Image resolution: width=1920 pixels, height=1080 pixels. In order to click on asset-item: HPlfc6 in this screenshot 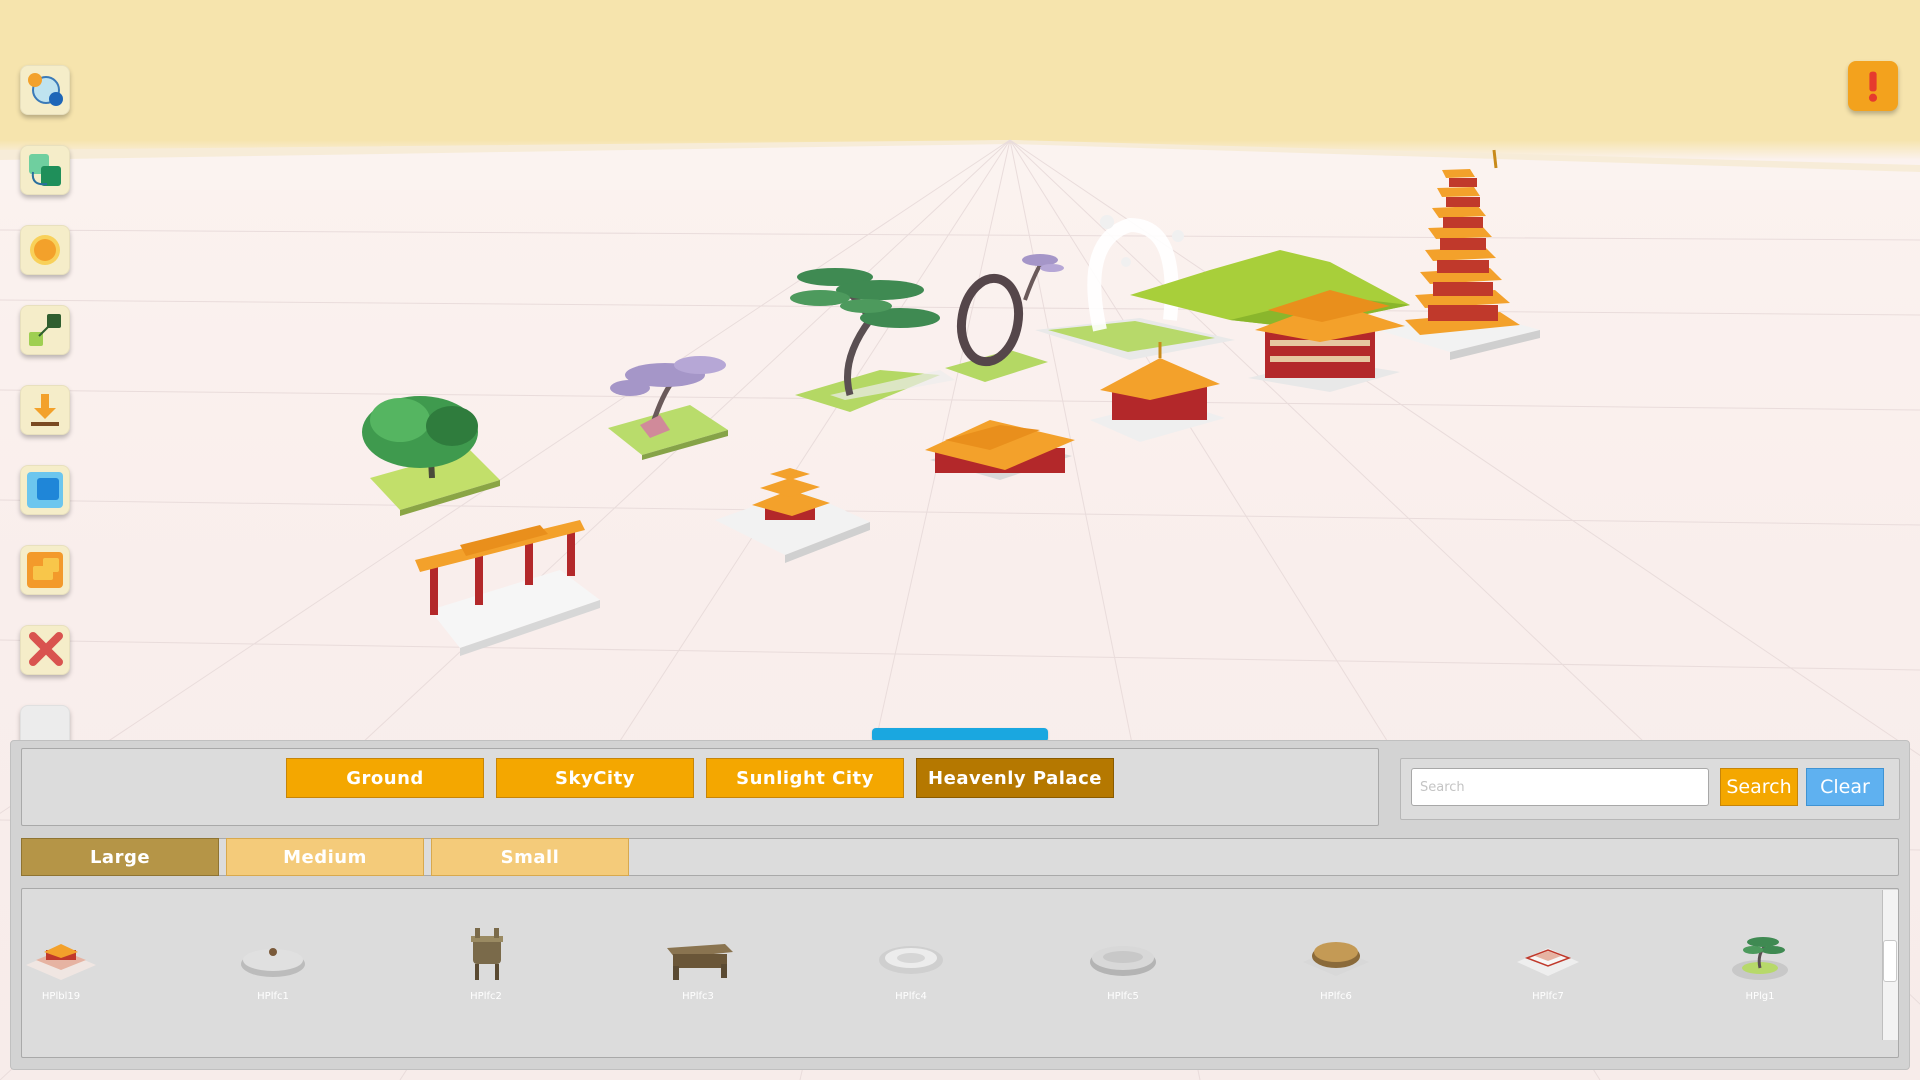, I will do `click(1336, 965)`.